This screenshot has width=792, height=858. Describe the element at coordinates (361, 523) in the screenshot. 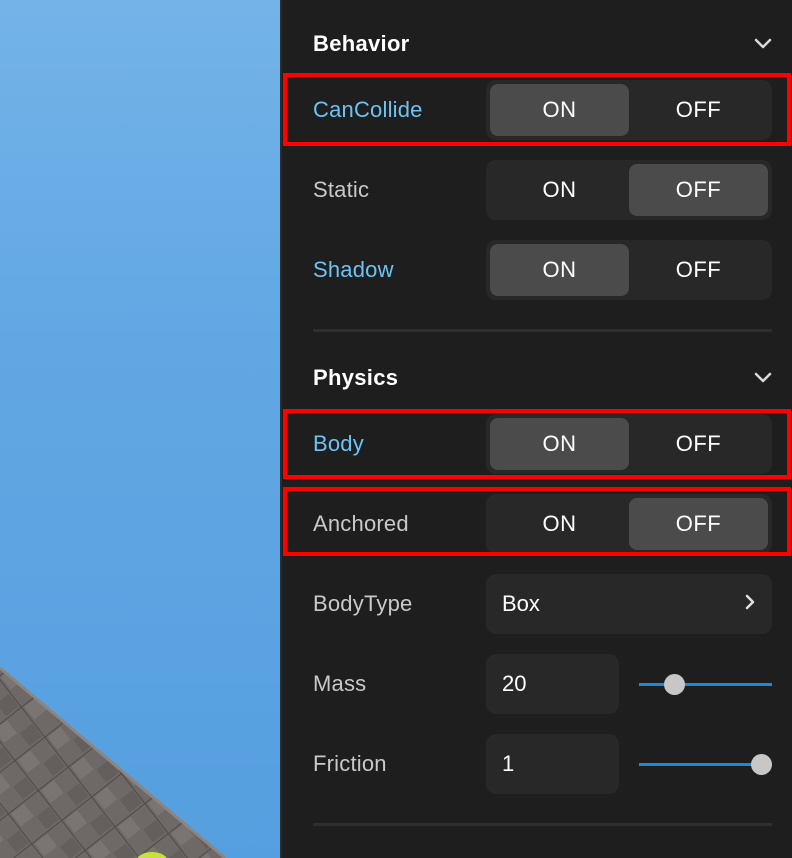

I see `property-label: Anchored` at that location.